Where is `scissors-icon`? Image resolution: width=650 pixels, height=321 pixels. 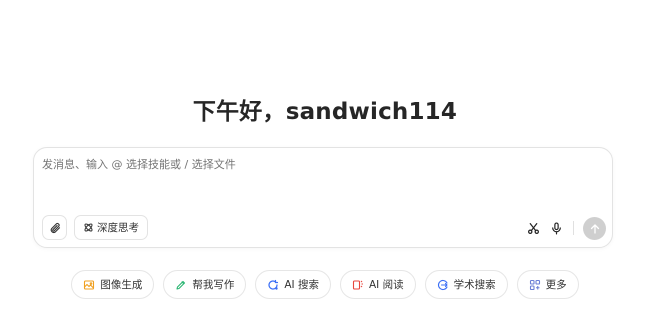
scissors-icon is located at coordinates (533, 228).